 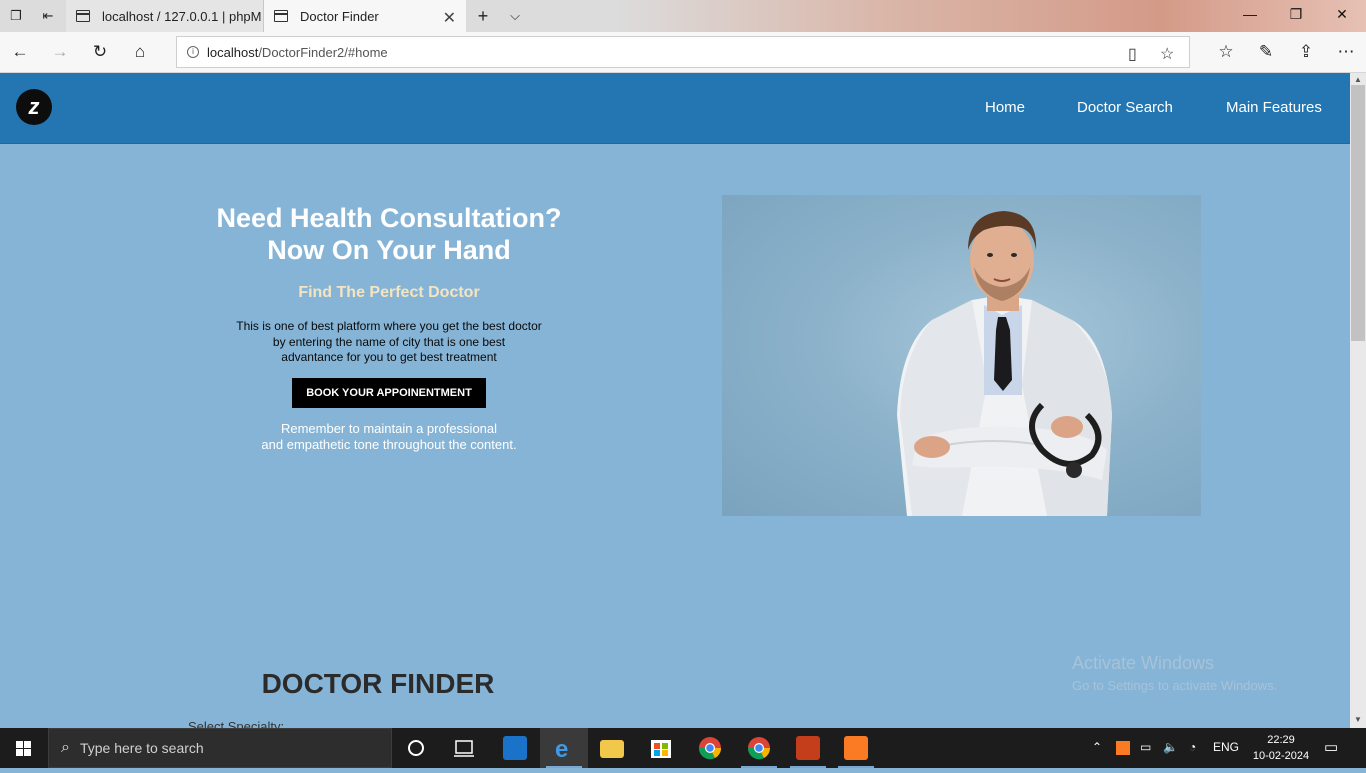 I want to click on clock-date: 10-02-2024, so click(x=1281, y=756).